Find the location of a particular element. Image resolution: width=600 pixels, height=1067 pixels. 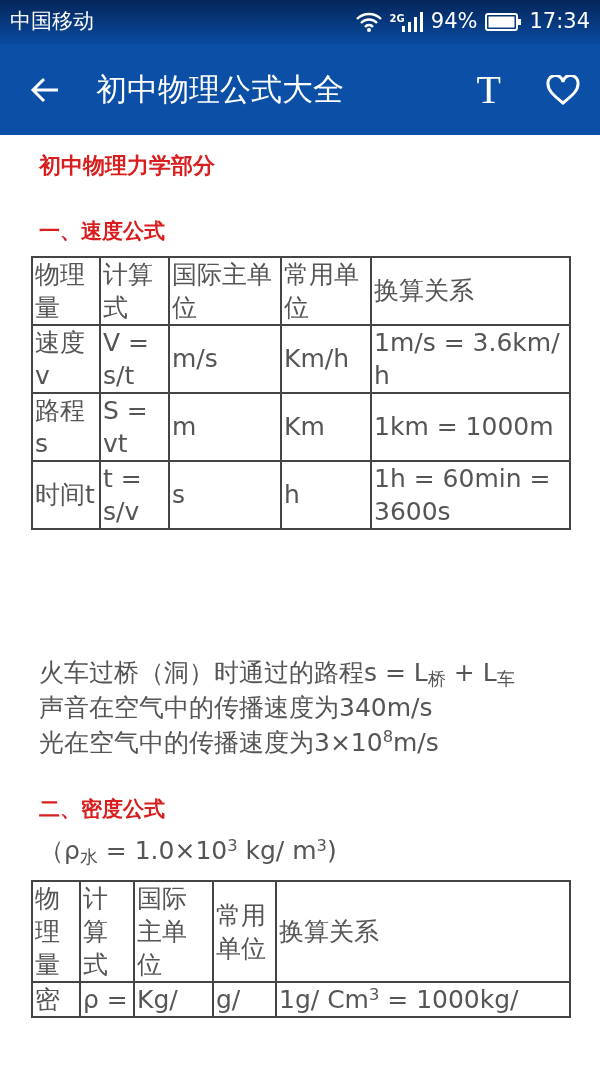

battery-icon is located at coordinates (503, 22).